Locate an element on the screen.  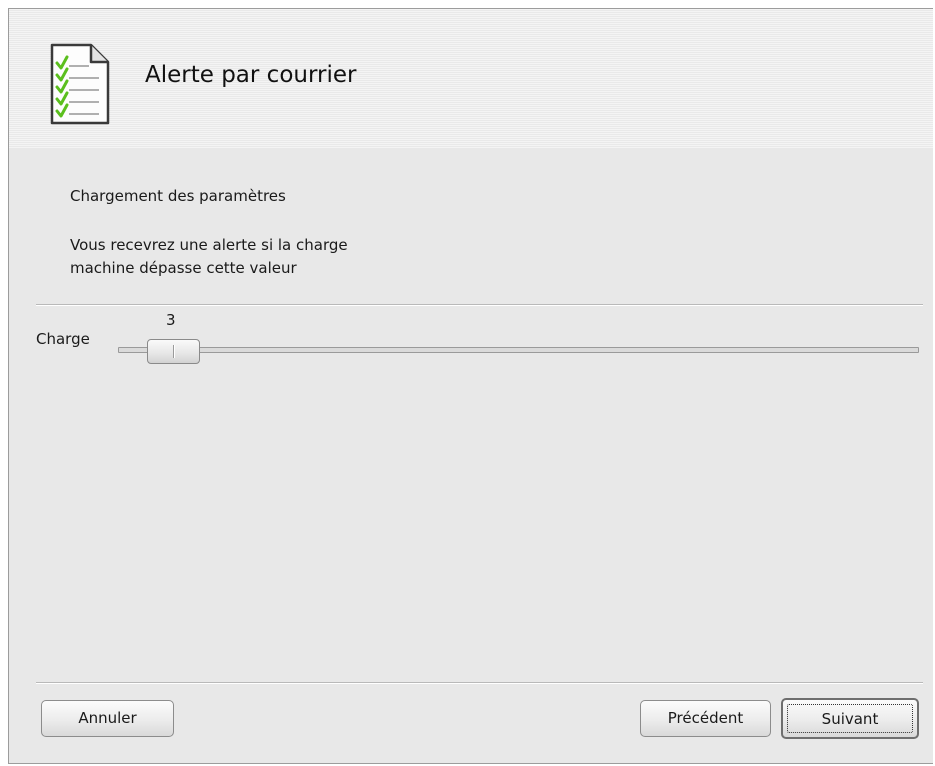
slider-value: 3 is located at coordinates (171, 320).